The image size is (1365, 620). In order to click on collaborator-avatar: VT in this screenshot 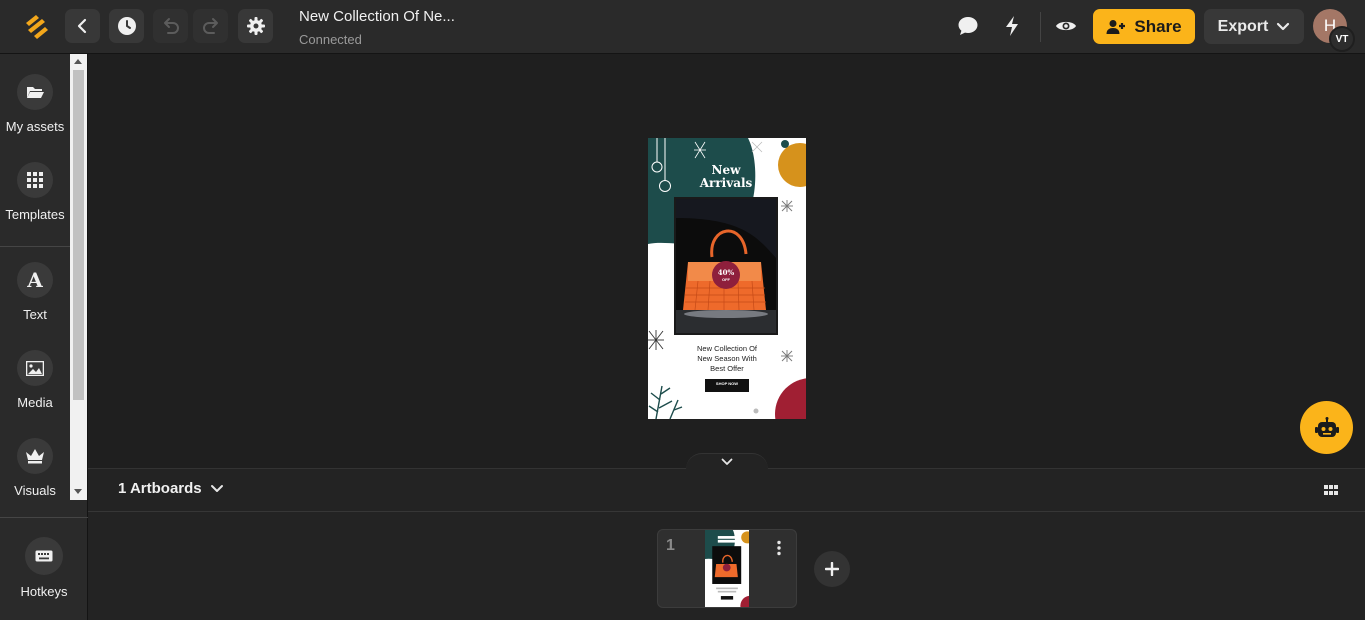, I will do `click(1342, 39)`.